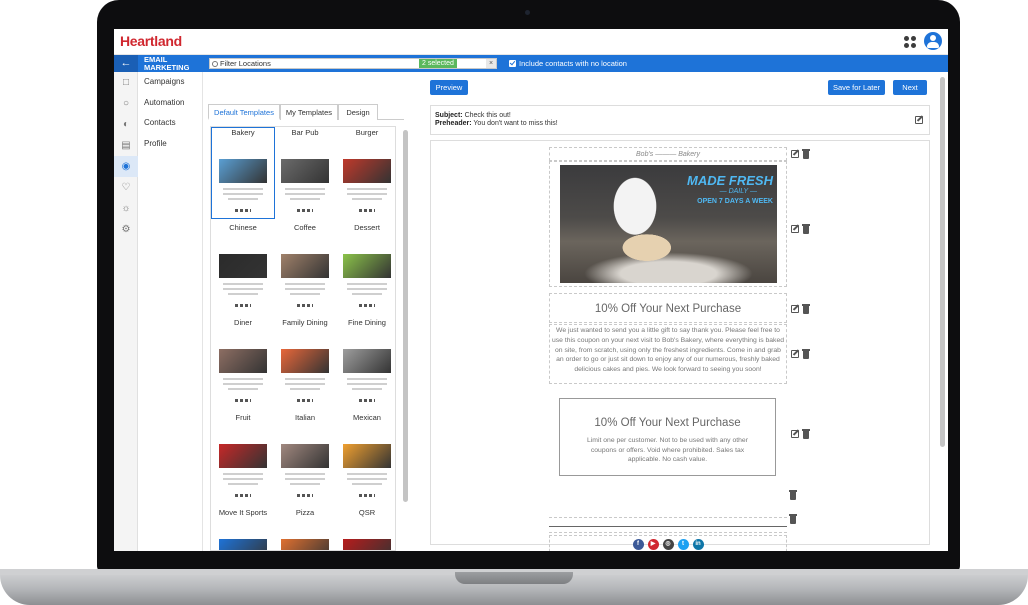 The image size is (1028, 605). What do you see at coordinates (151, 41) in the screenshot?
I see `heartland-logo: Heartland` at bounding box center [151, 41].